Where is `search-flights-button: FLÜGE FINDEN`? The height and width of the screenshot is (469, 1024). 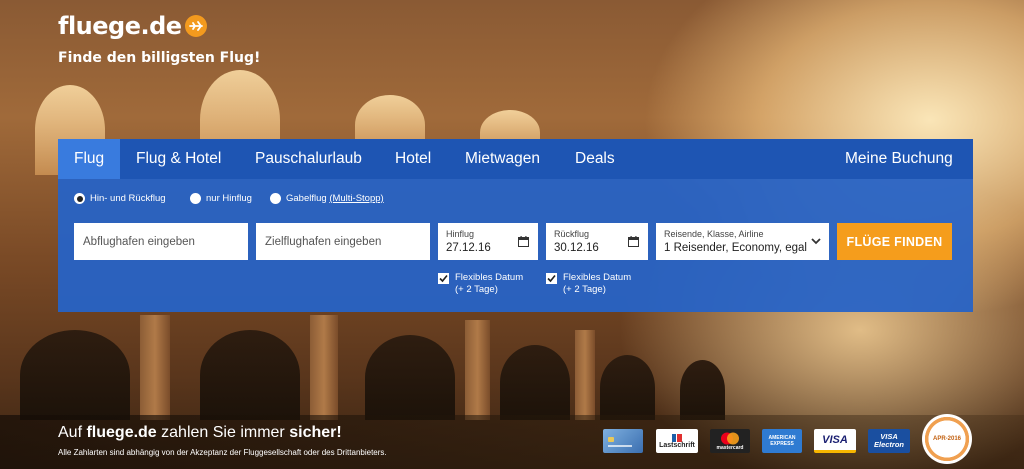 search-flights-button: FLÜGE FINDEN is located at coordinates (894, 241).